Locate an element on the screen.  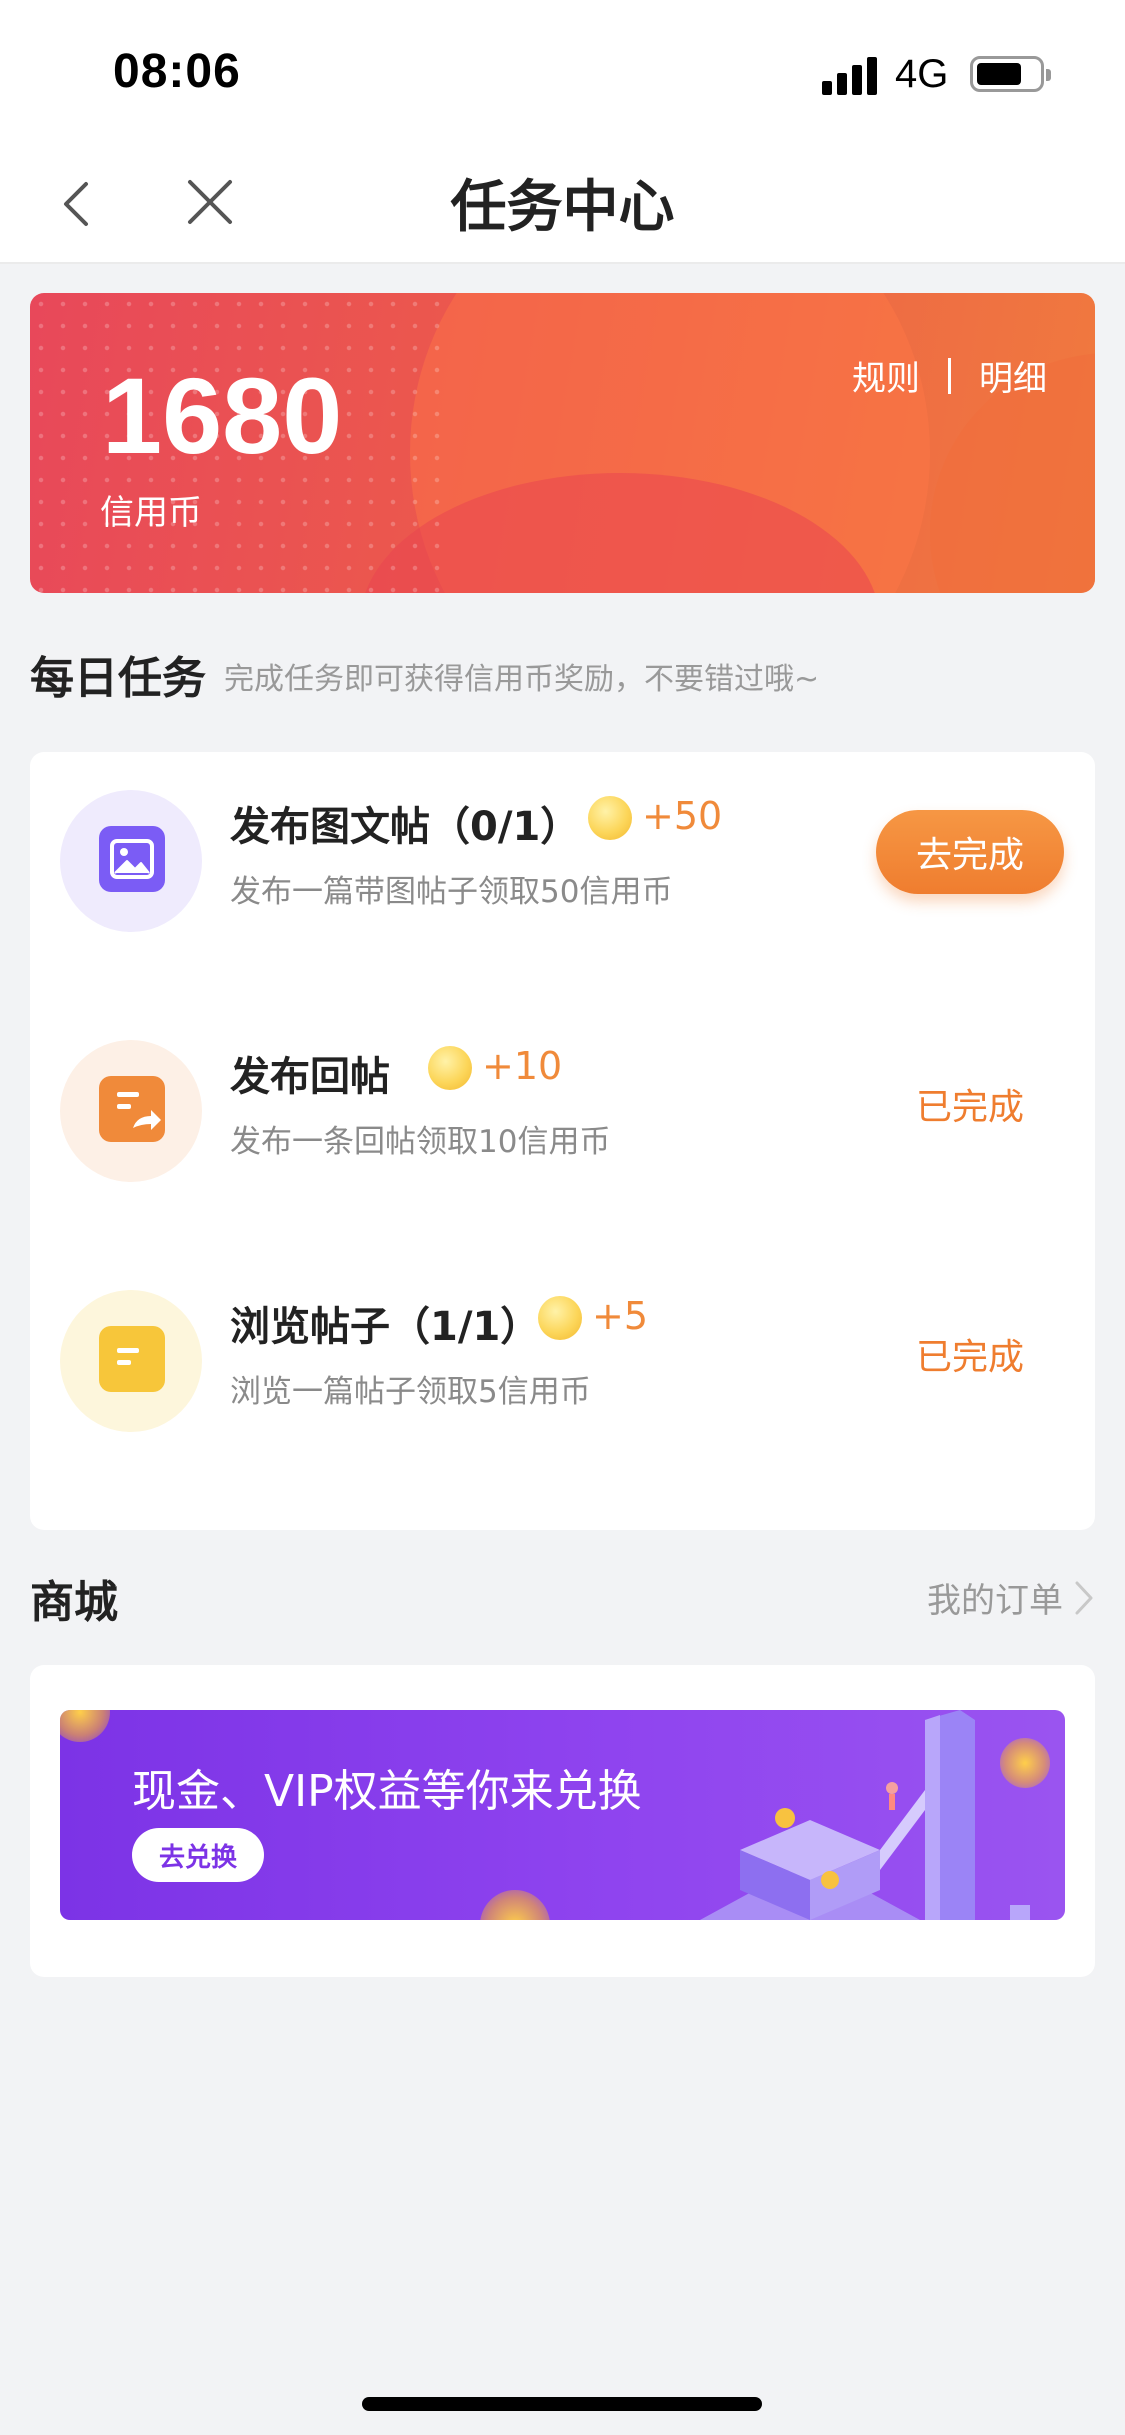
nav-bar: 任务中心 is located at coordinates (562, 202).